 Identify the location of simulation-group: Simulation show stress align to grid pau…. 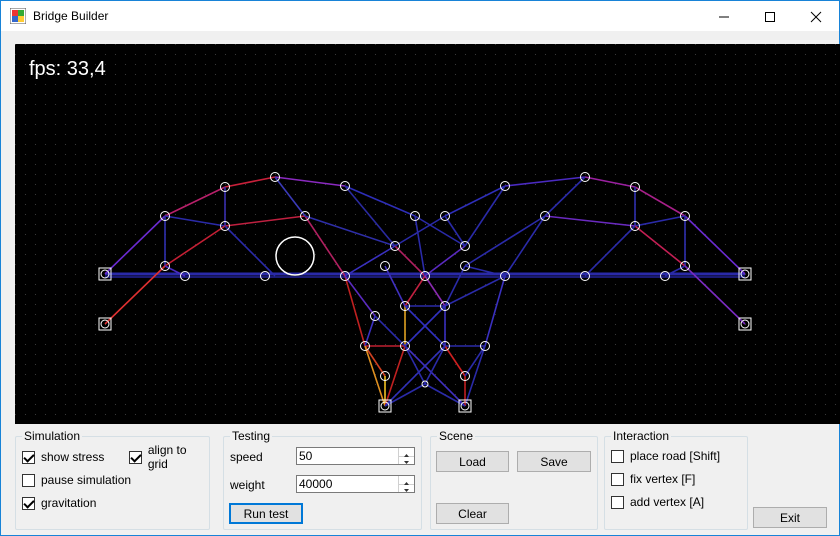
(112, 479).